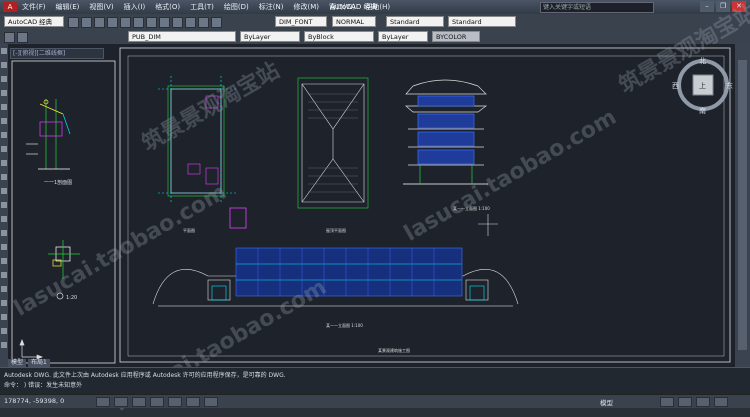 This screenshot has height=417, width=750. What do you see at coordinates (190, 22) in the screenshot?
I see `properties-icon` at bounding box center [190, 22].